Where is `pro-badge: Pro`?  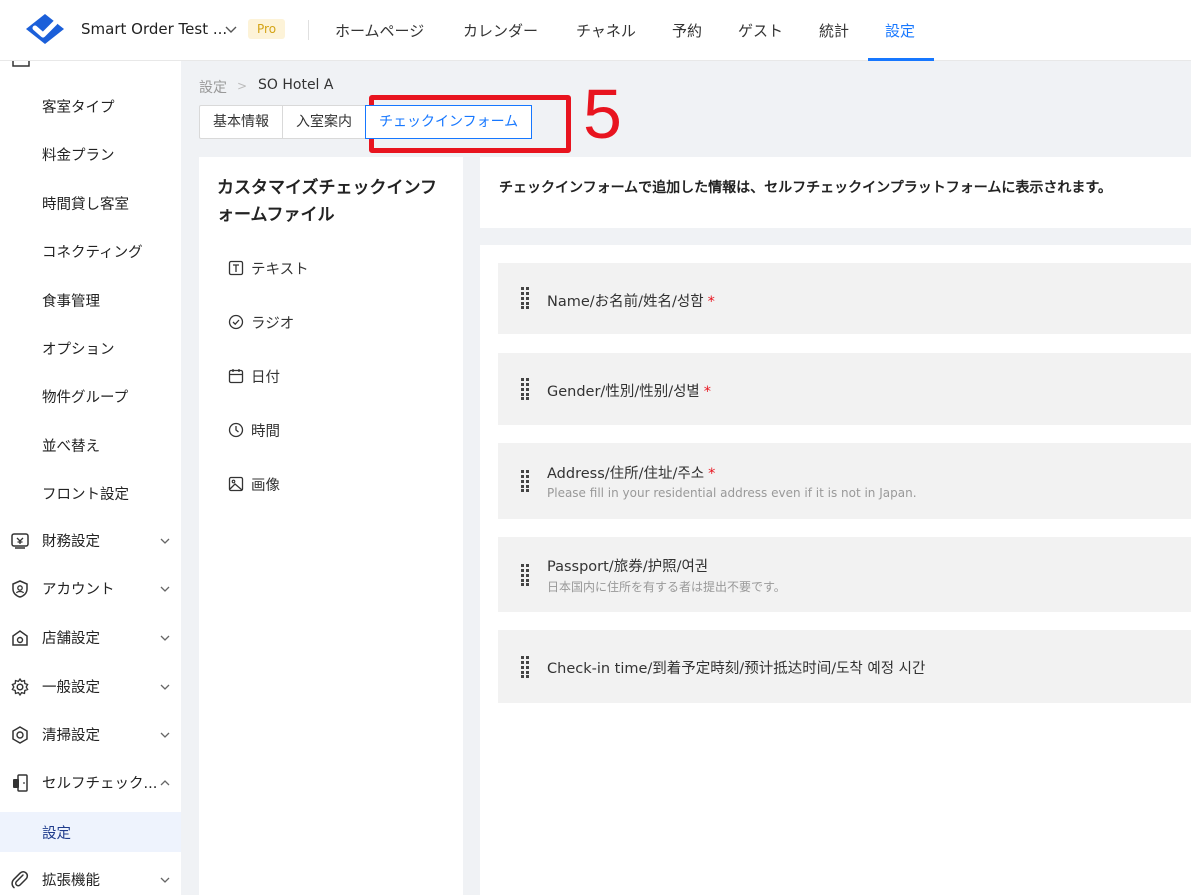 pro-badge: Pro is located at coordinates (267, 29).